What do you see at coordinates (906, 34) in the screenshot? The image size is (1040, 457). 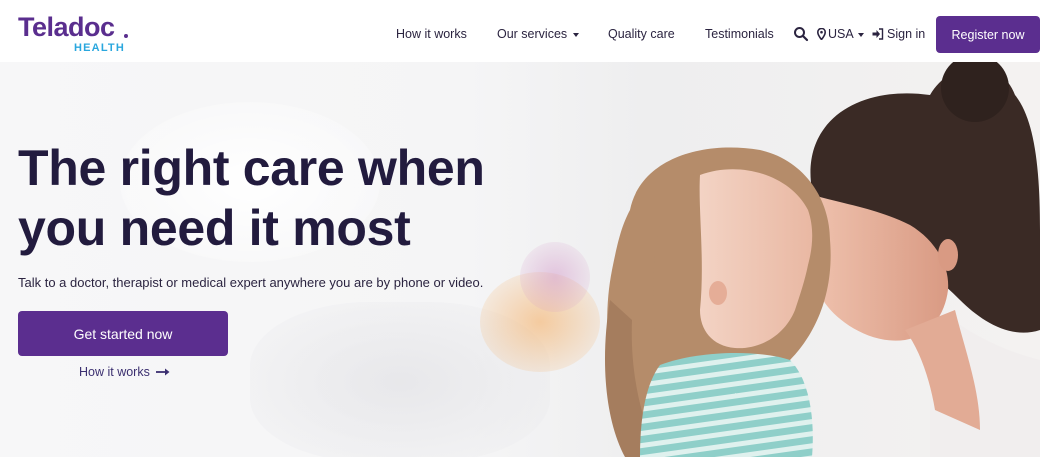 I see `sign-in-label: Sign in` at bounding box center [906, 34].